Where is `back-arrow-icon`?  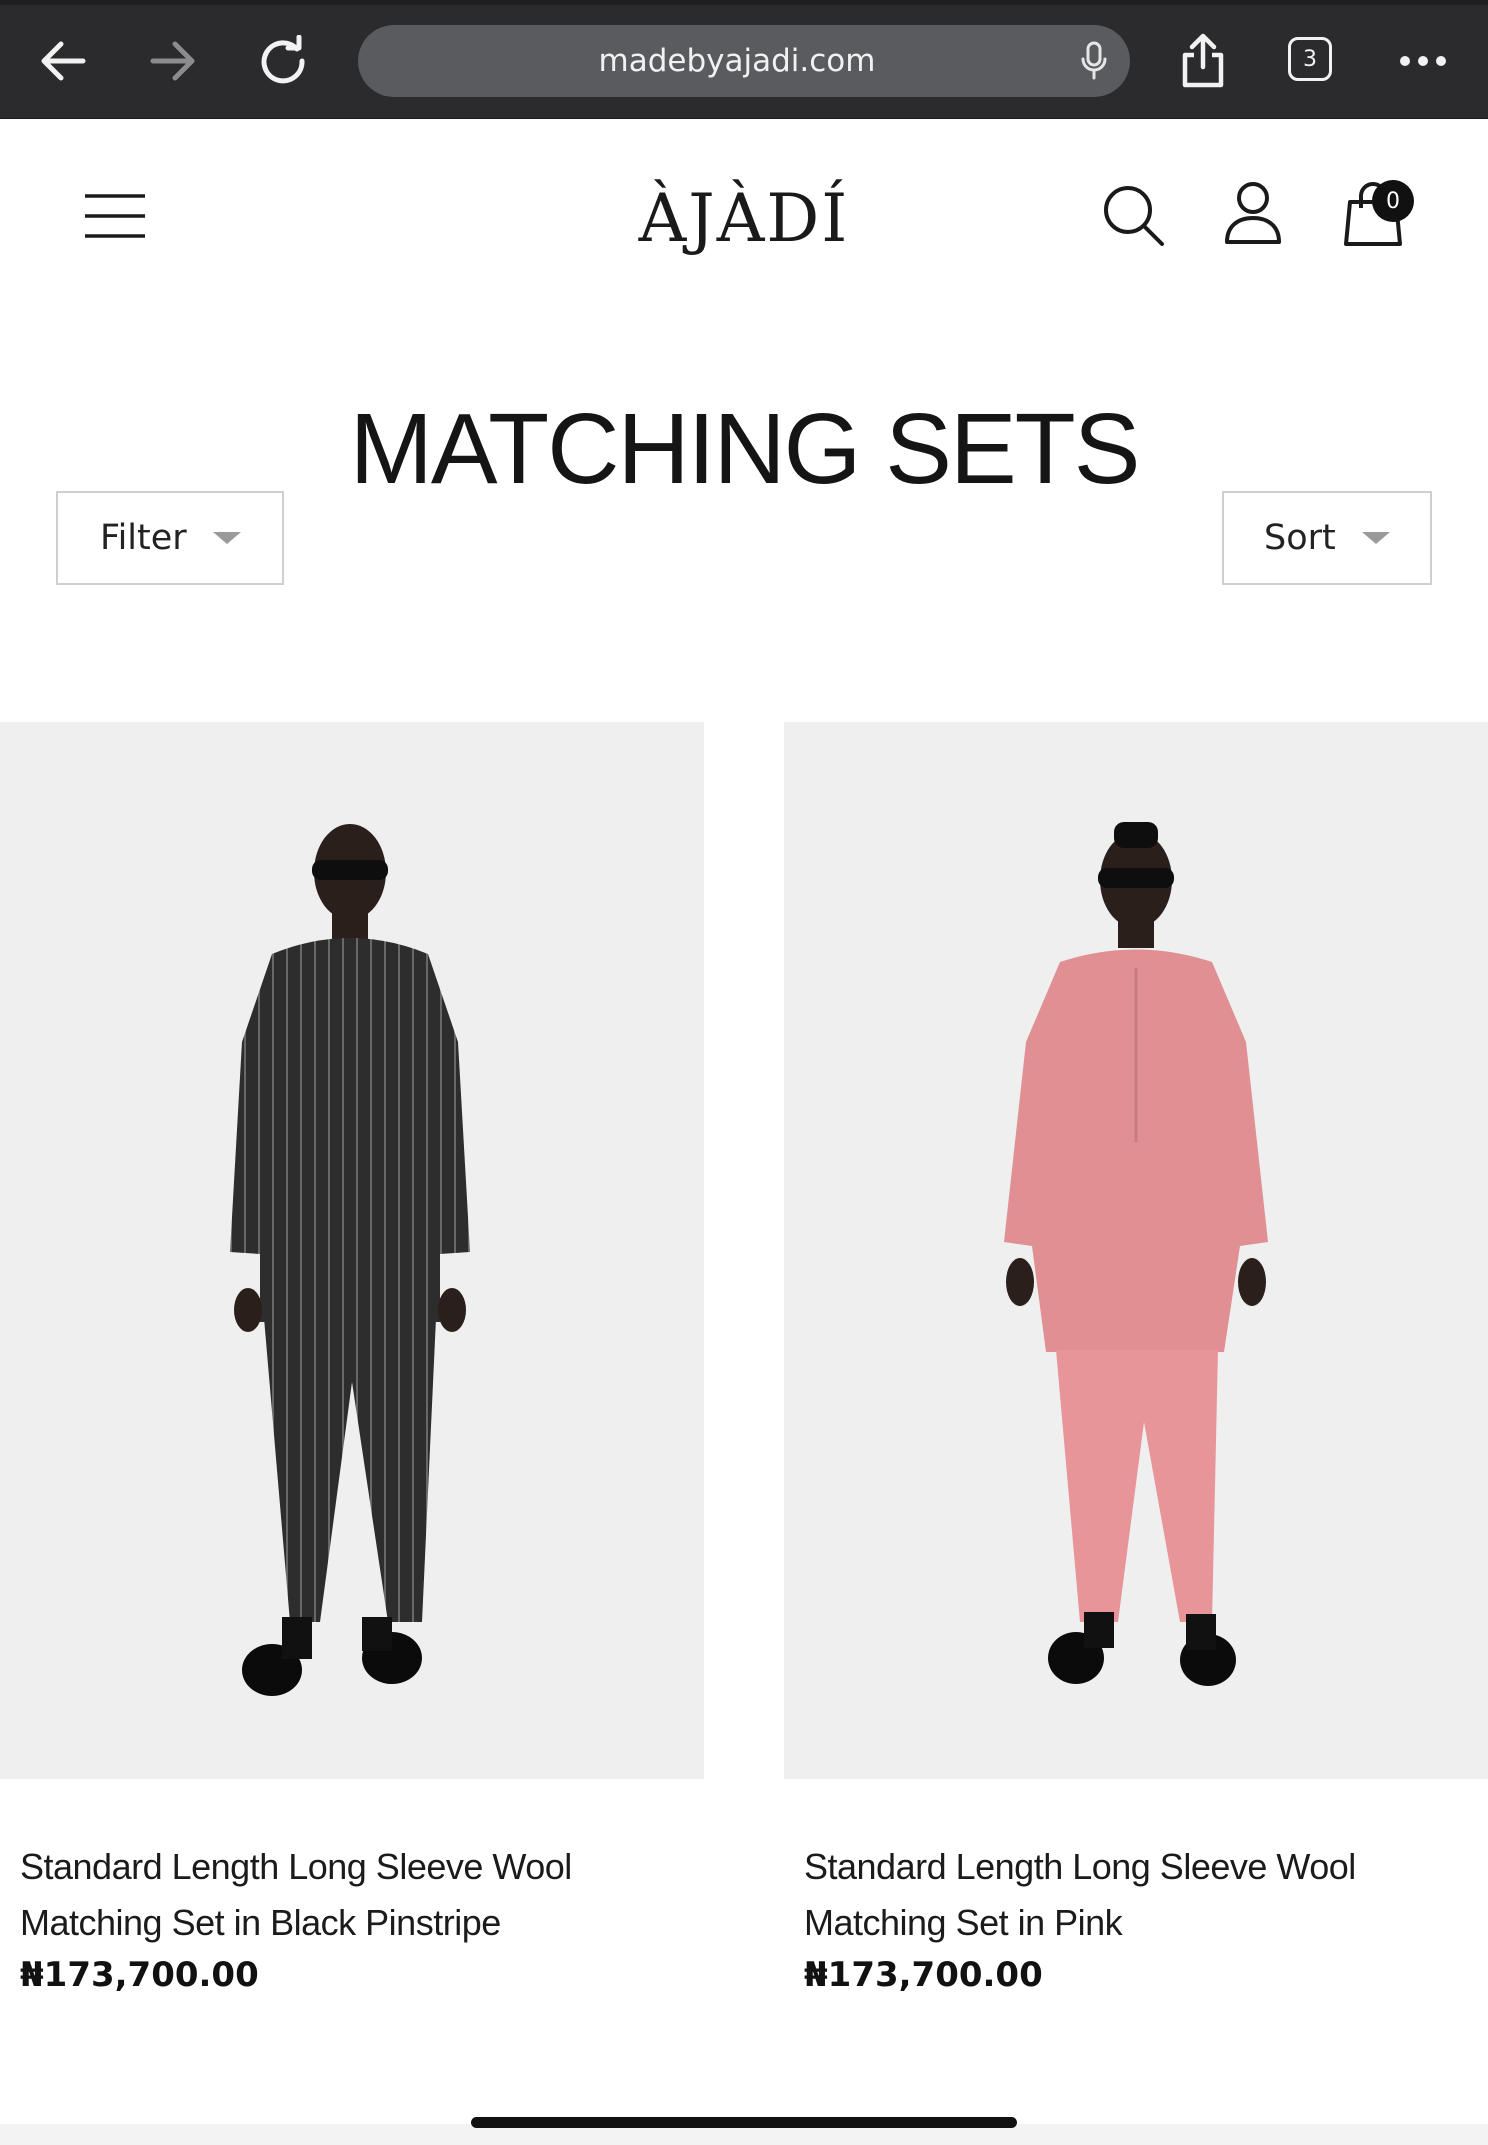 back-arrow-icon is located at coordinates (63, 61).